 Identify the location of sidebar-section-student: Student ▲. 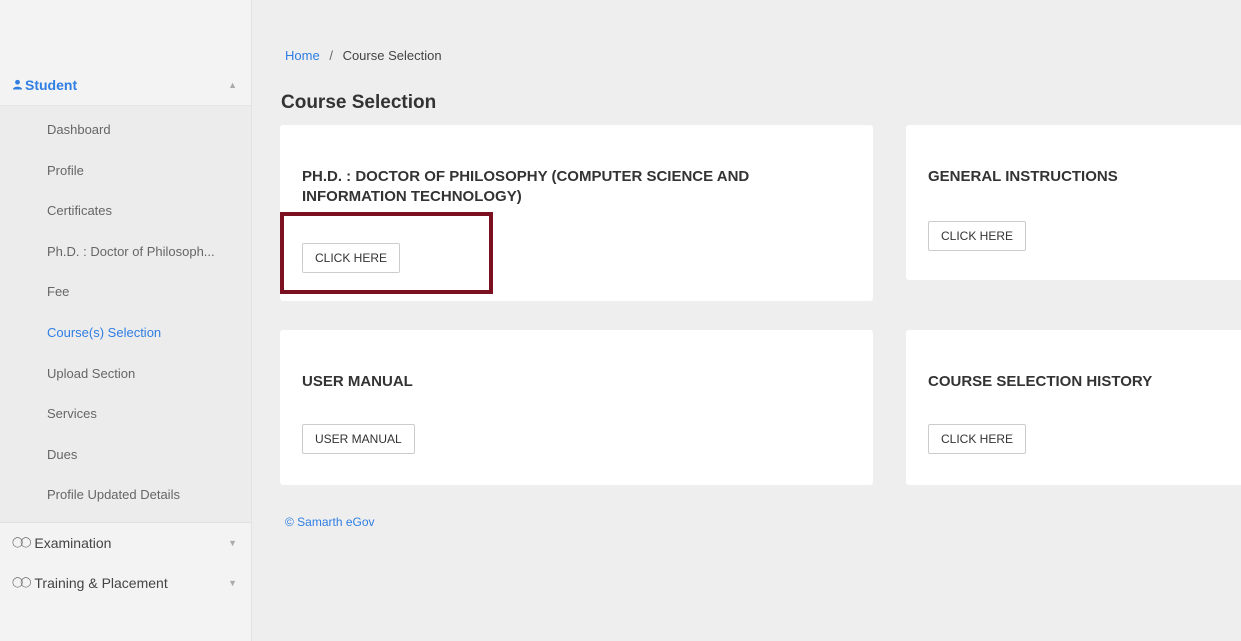
(125, 85).